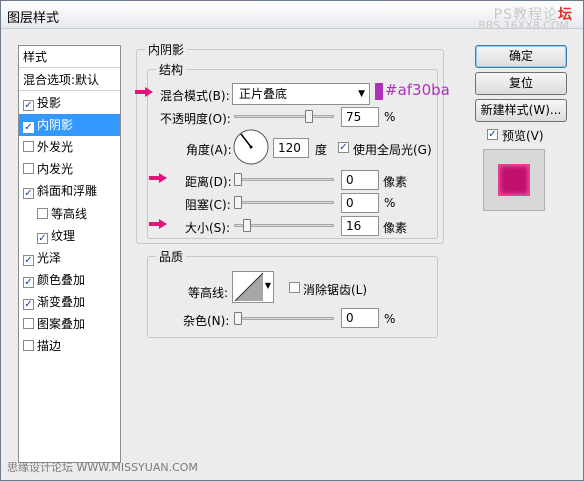  I want to click on global-light-label: 使用全局光(G), so click(392, 150).